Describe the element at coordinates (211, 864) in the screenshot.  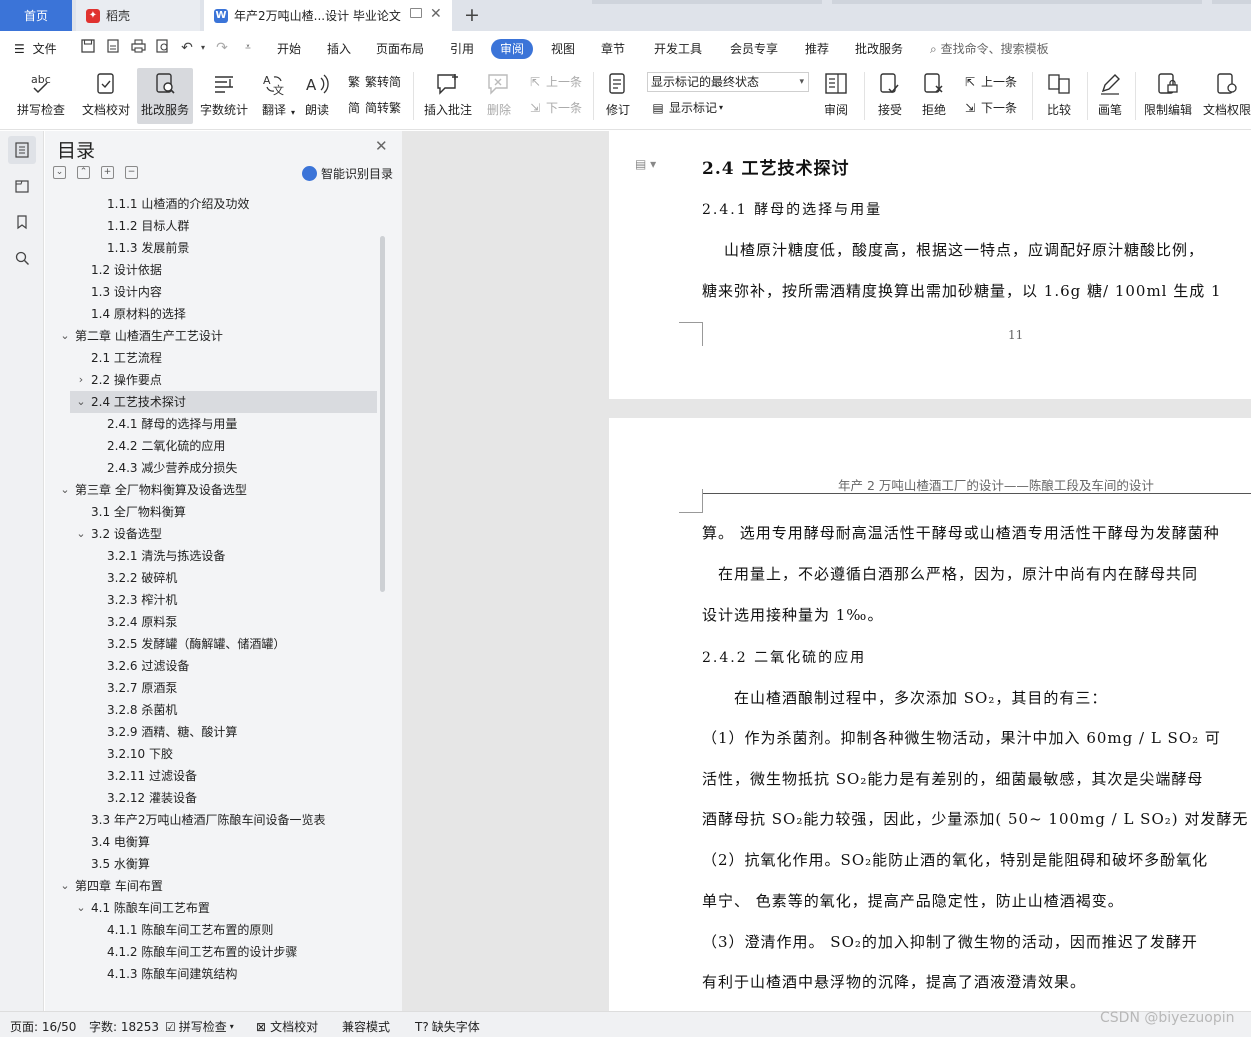
I see `toc-item: 3.5 水衡算` at that location.